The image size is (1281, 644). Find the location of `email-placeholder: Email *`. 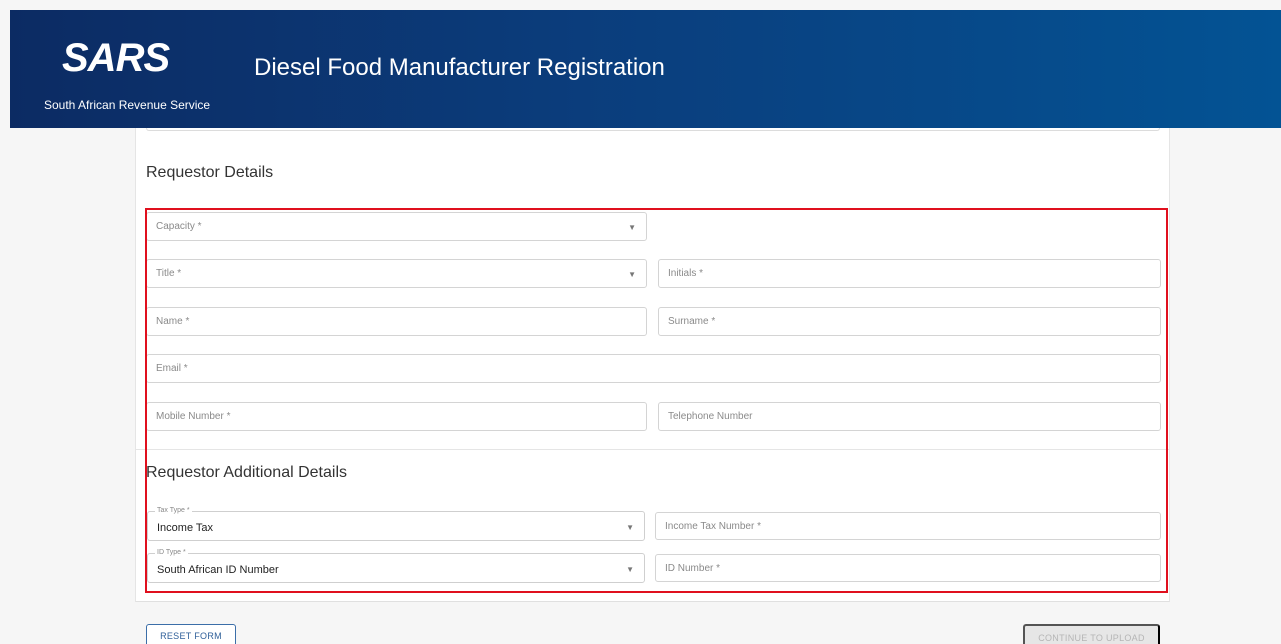

email-placeholder: Email * is located at coordinates (172, 368).